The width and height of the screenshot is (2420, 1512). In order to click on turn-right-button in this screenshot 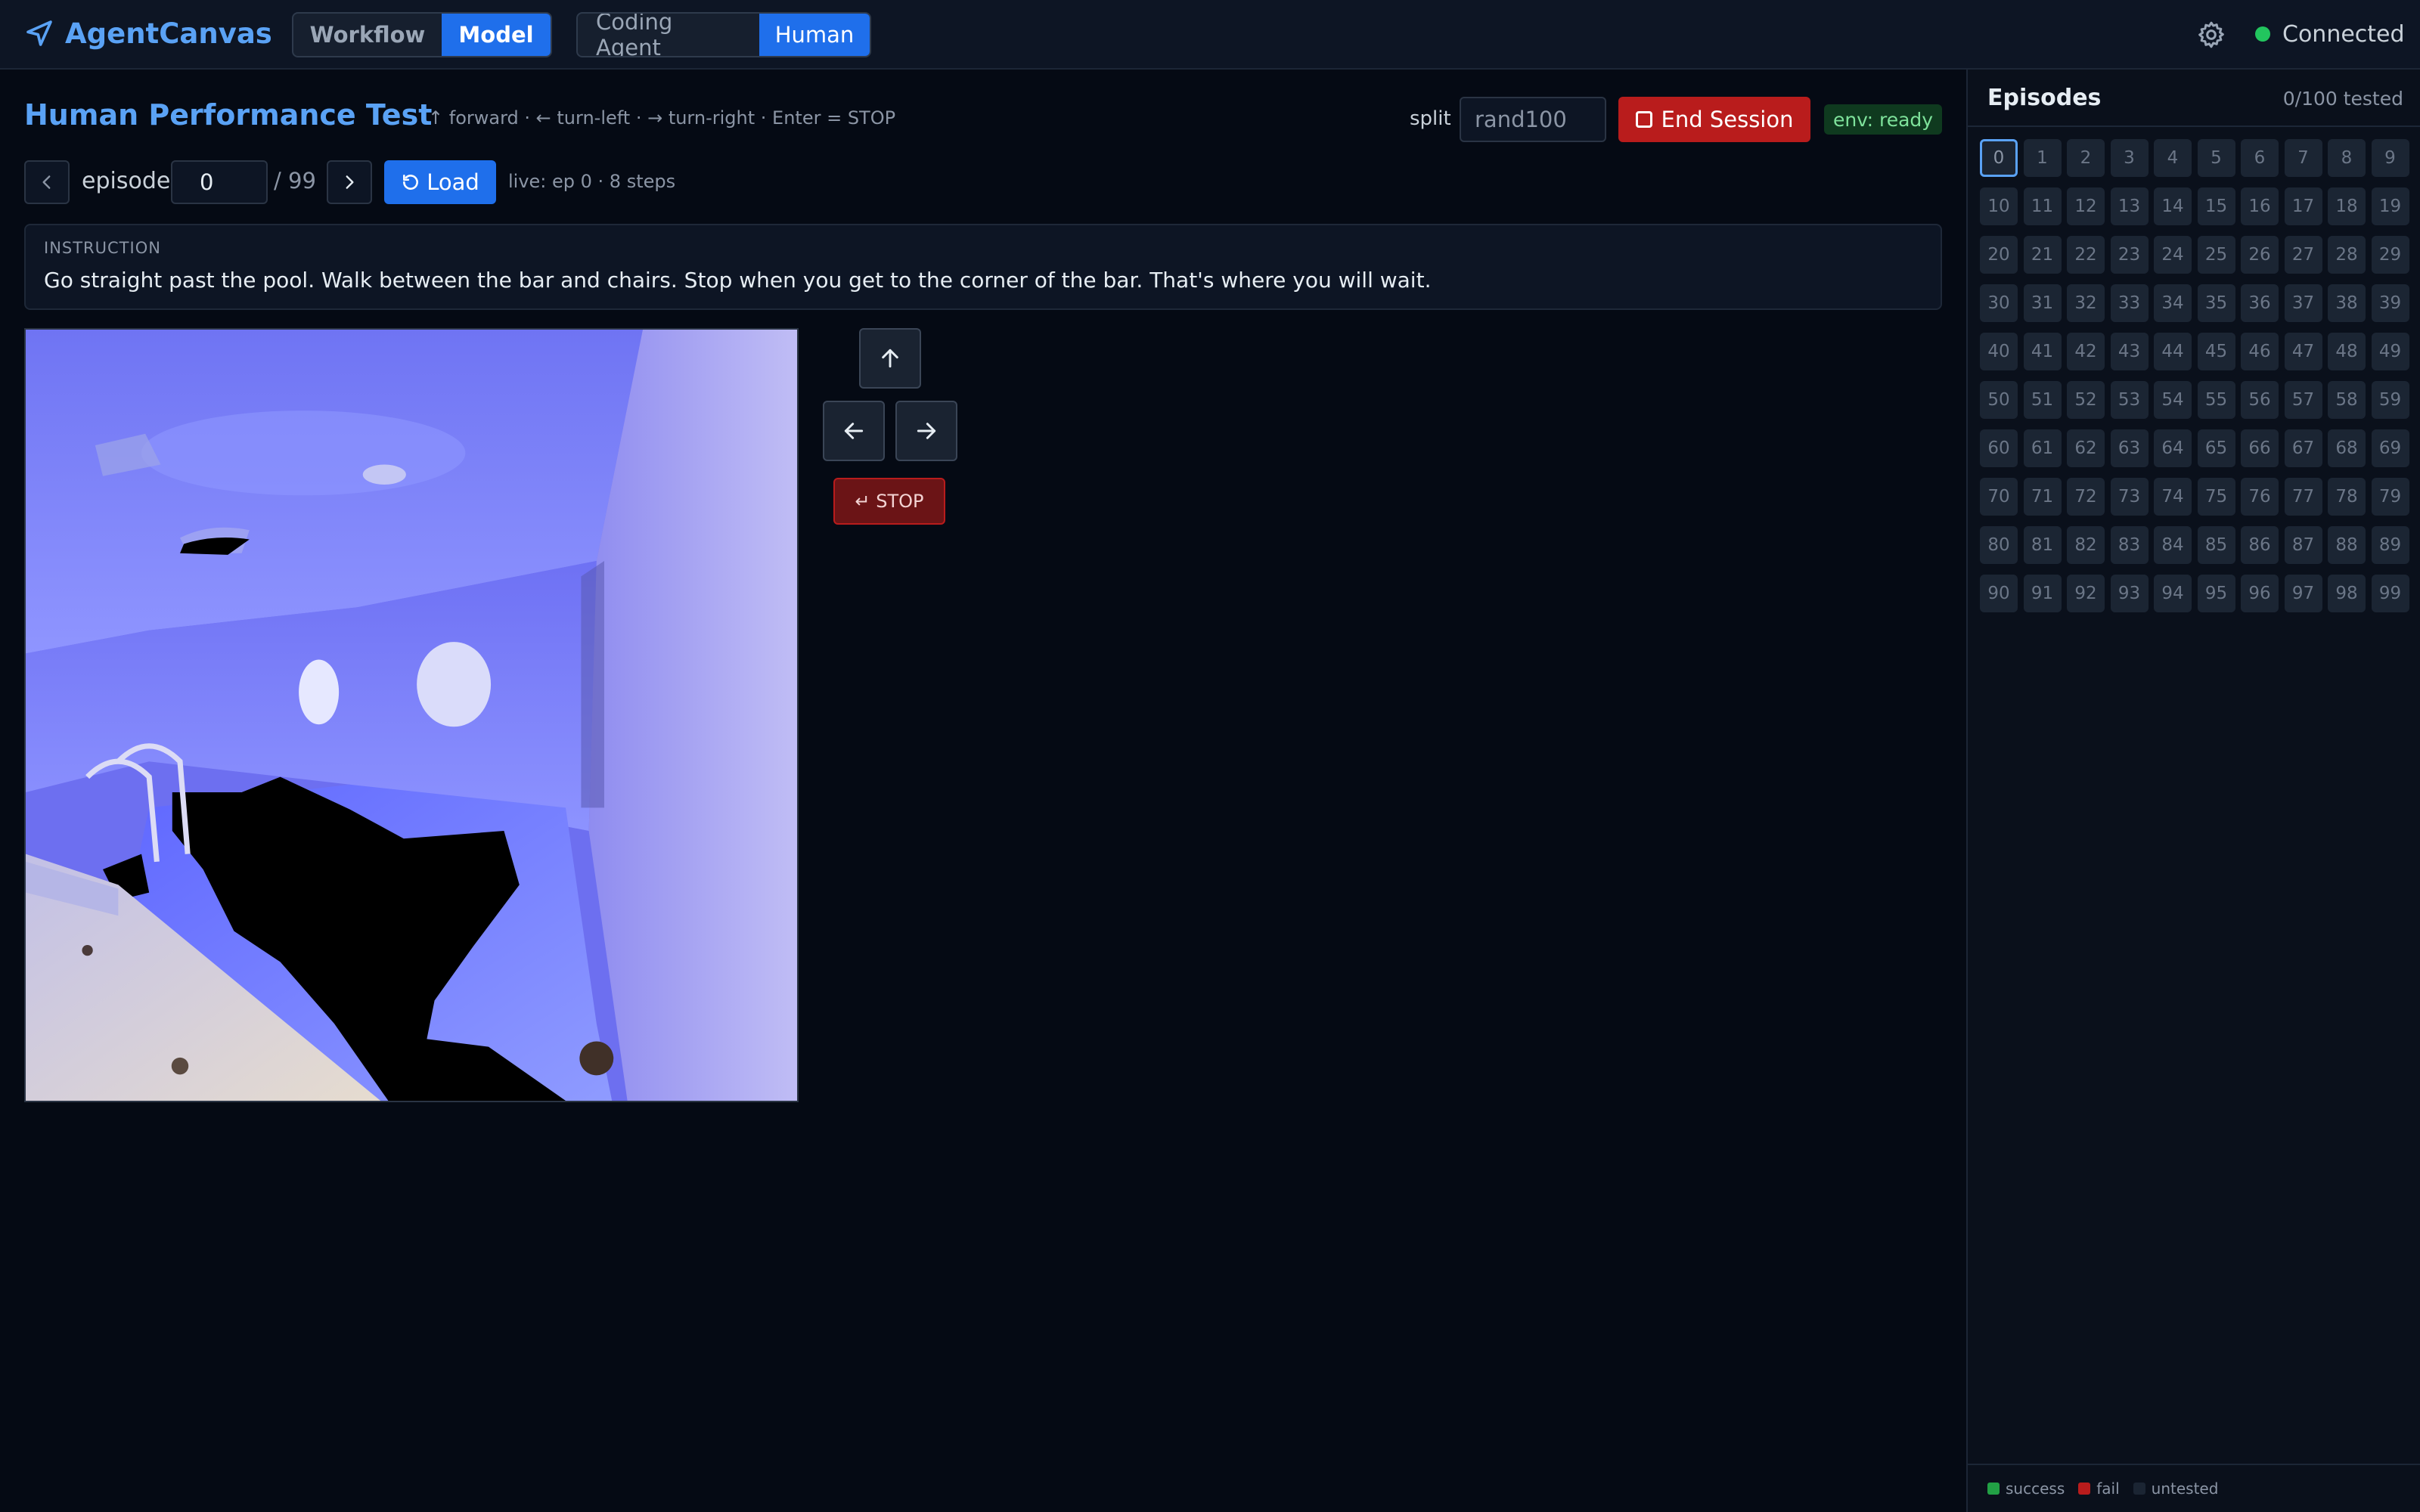, I will do `click(926, 431)`.